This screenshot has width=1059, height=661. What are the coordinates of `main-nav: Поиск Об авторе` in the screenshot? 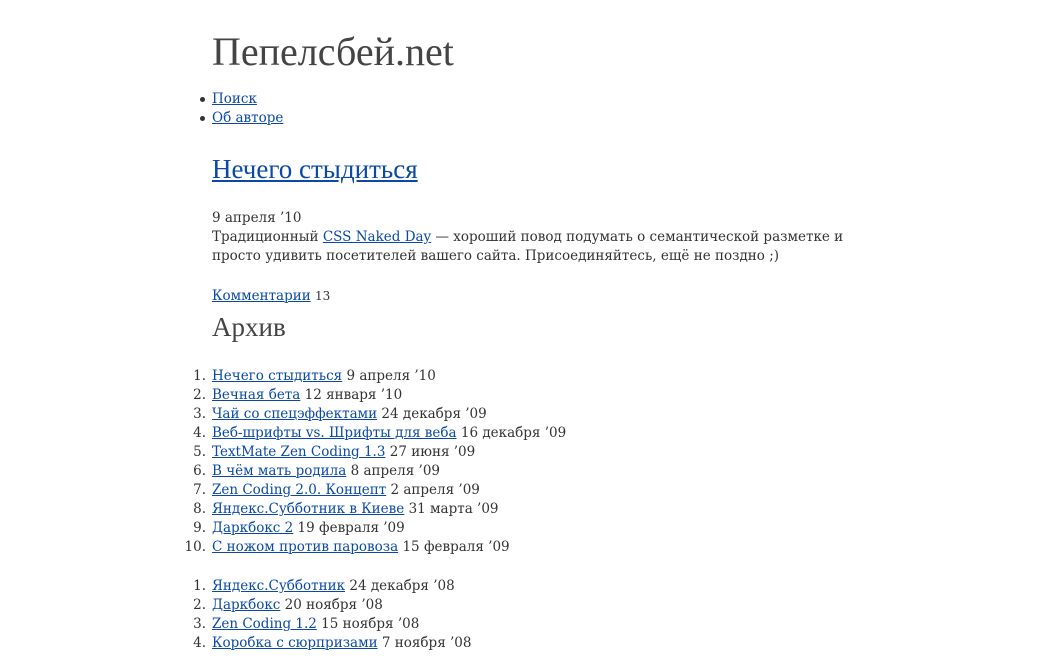 It's located at (241, 109).